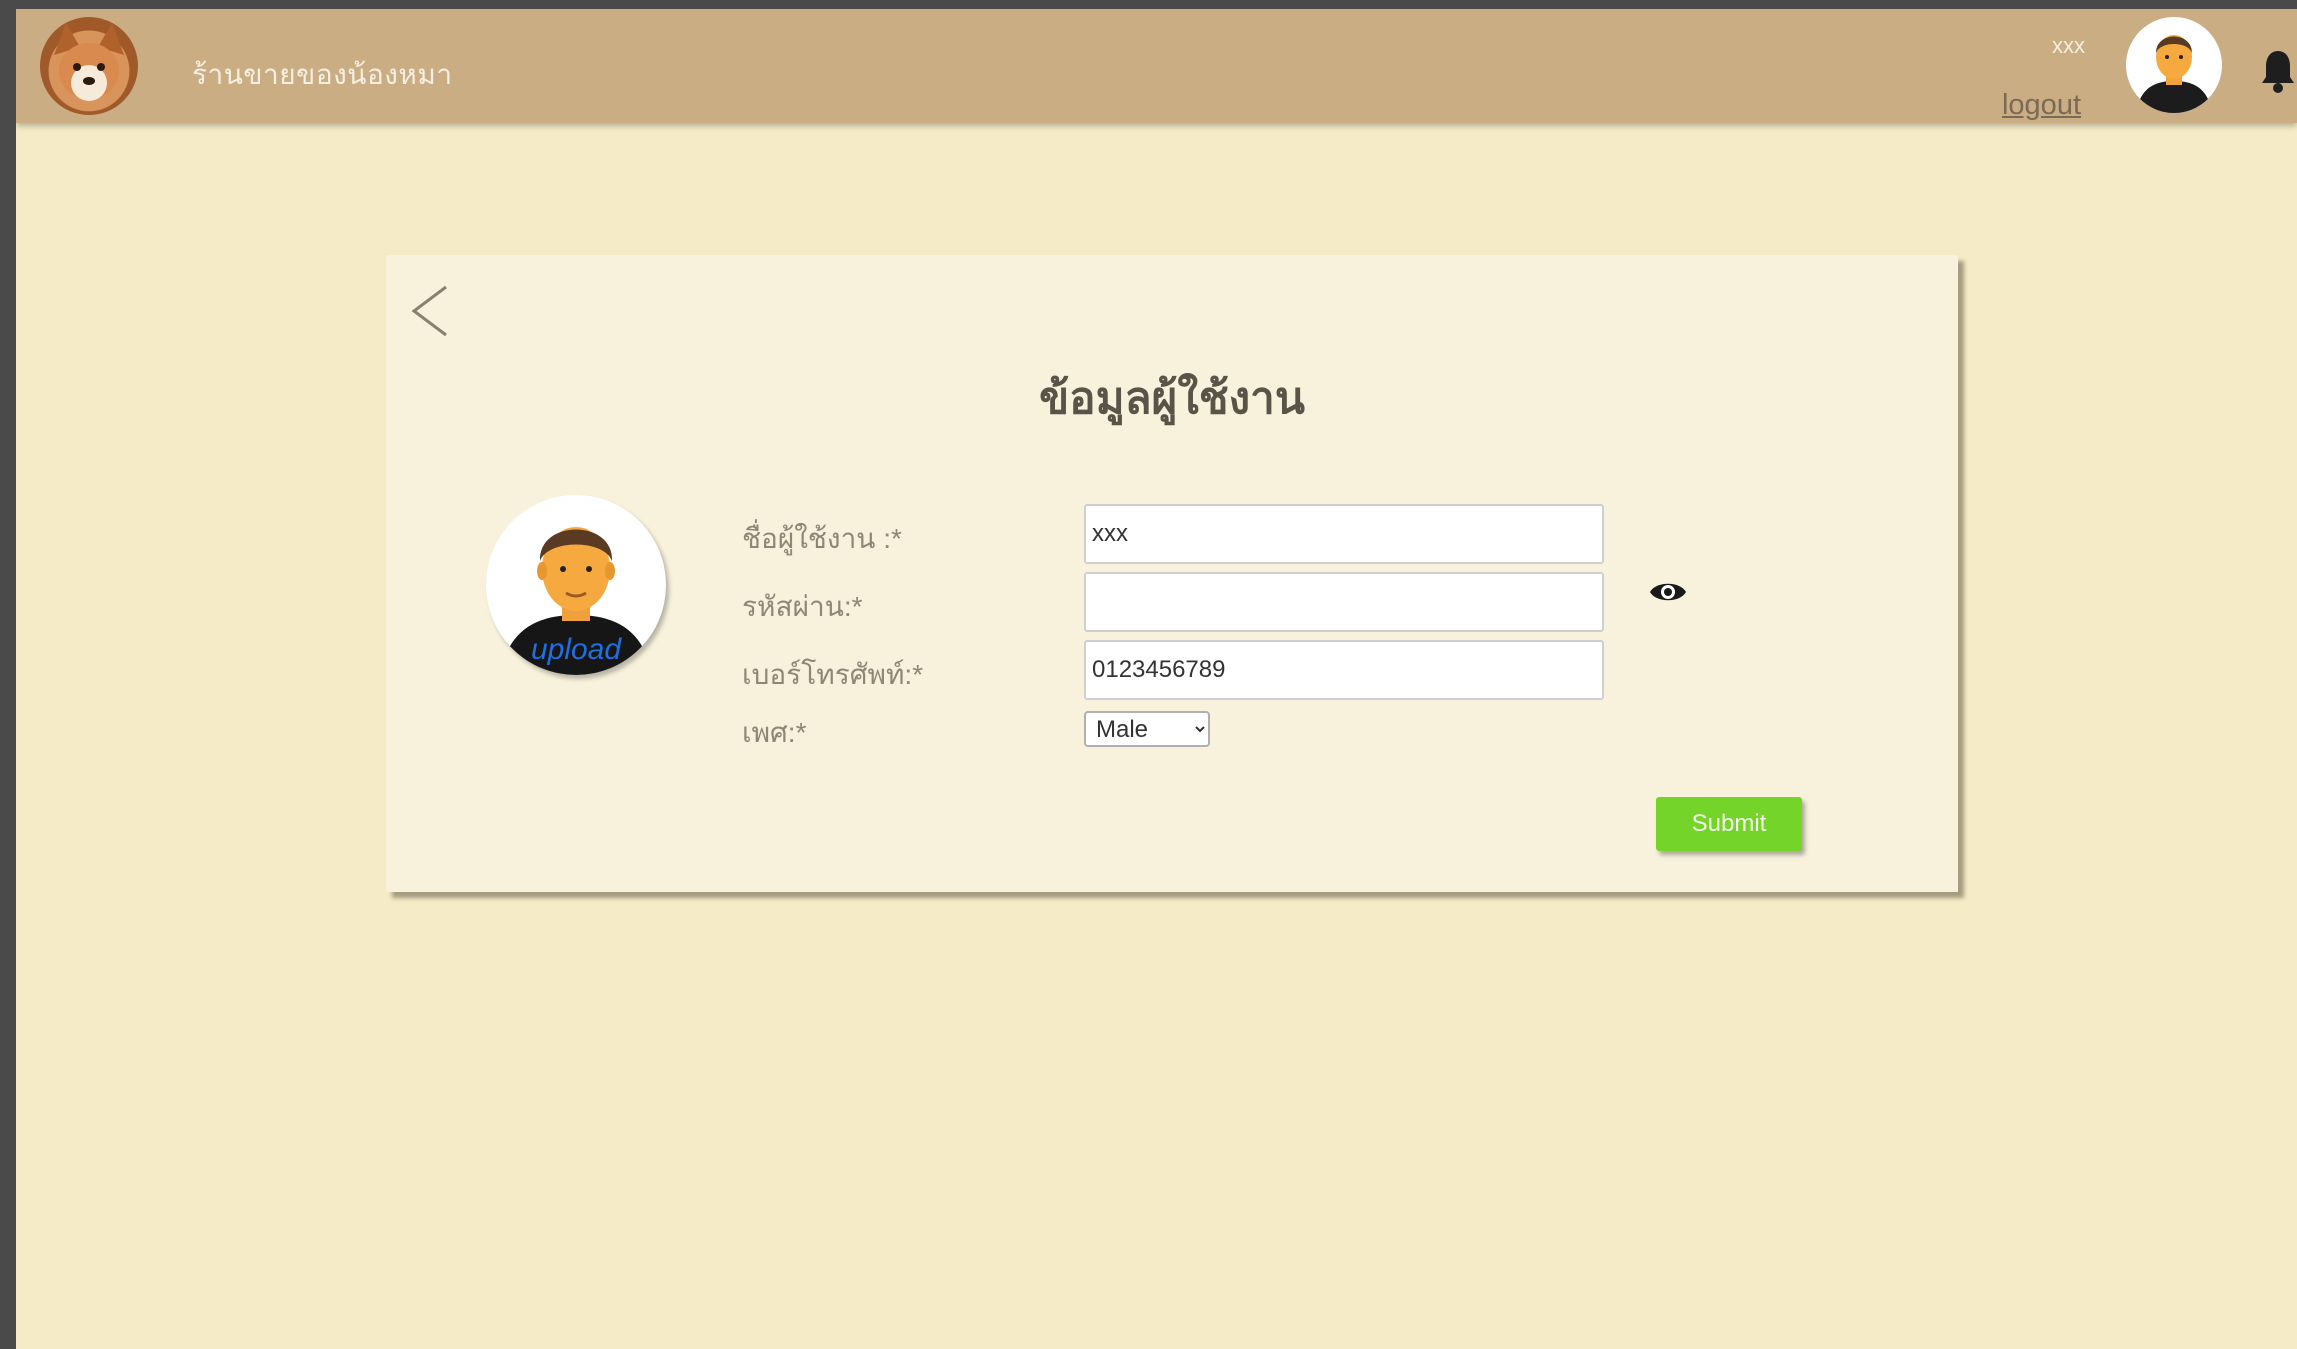  What do you see at coordinates (430, 311) in the screenshot?
I see `chevron-left-icon` at bounding box center [430, 311].